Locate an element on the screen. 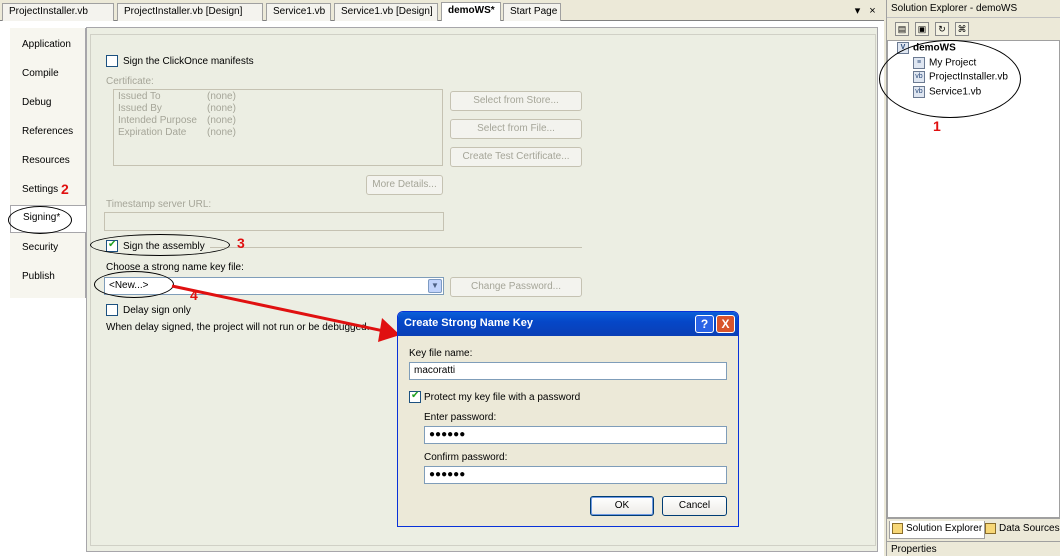  tab-controls: ▾ × is located at coordinates (867, 11).